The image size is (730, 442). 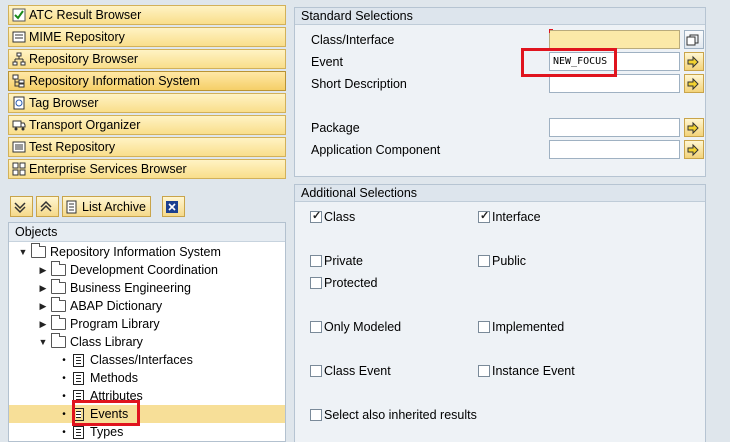 I want to click on tree-node-abap-dictionary: ▶ ABAP Dictionary, so click(x=147, y=306).